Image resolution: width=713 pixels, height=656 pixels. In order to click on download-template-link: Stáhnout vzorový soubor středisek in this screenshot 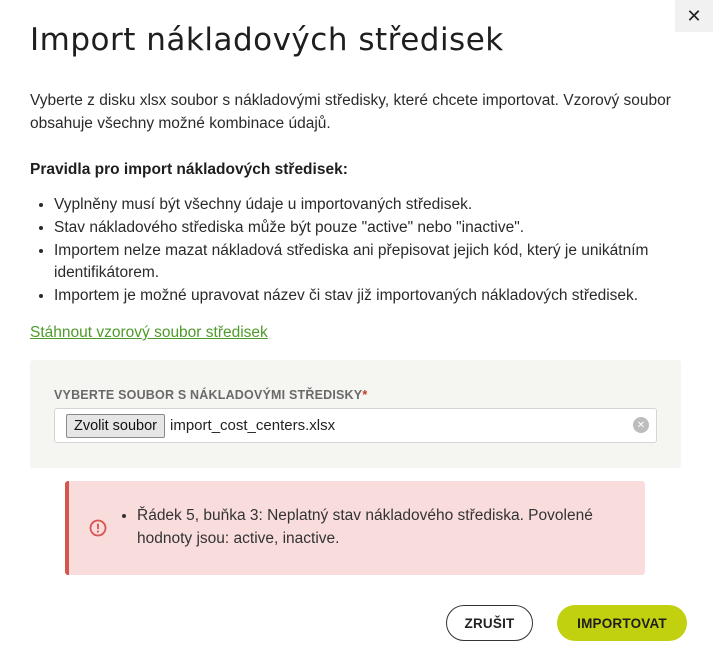, I will do `click(149, 333)`.